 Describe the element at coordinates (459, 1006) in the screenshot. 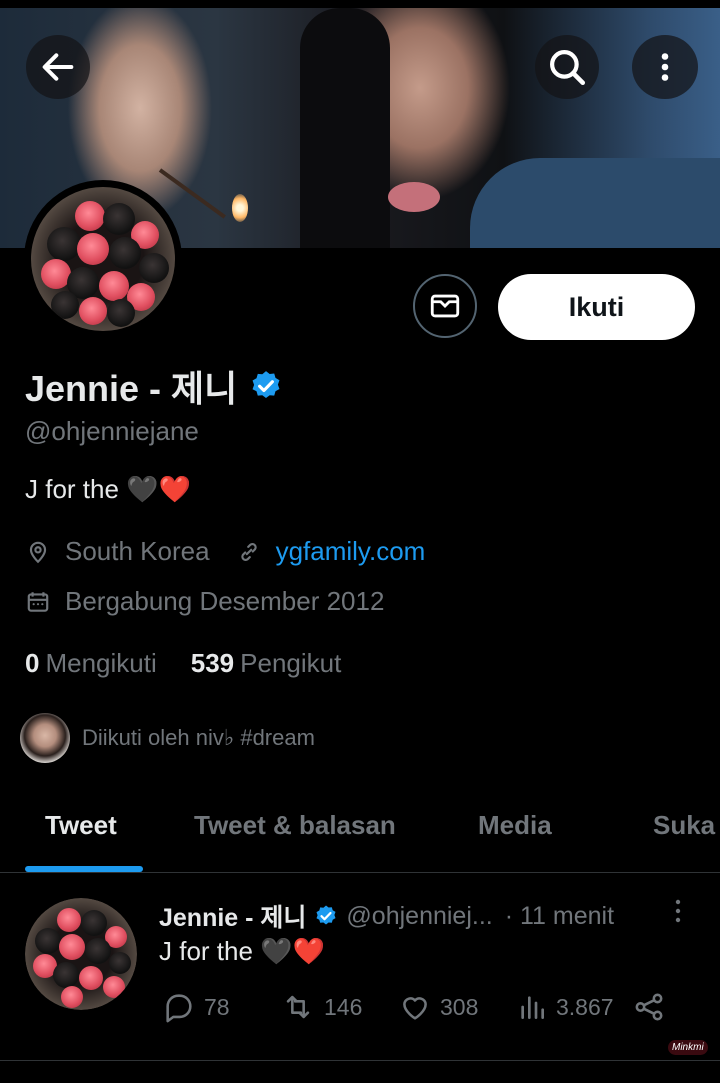

I see `like-count: 308` at that location.